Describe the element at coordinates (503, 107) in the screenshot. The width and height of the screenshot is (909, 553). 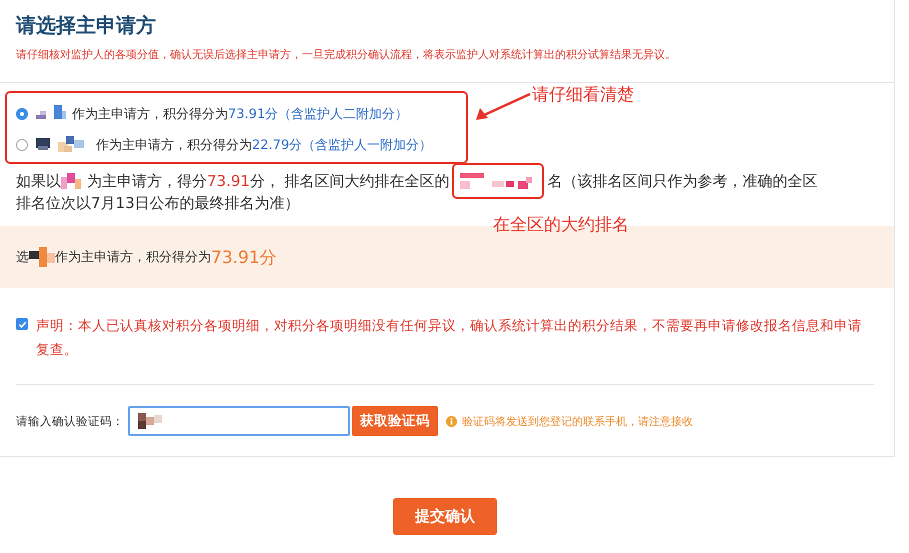
I see `arrow-icon` at that location.